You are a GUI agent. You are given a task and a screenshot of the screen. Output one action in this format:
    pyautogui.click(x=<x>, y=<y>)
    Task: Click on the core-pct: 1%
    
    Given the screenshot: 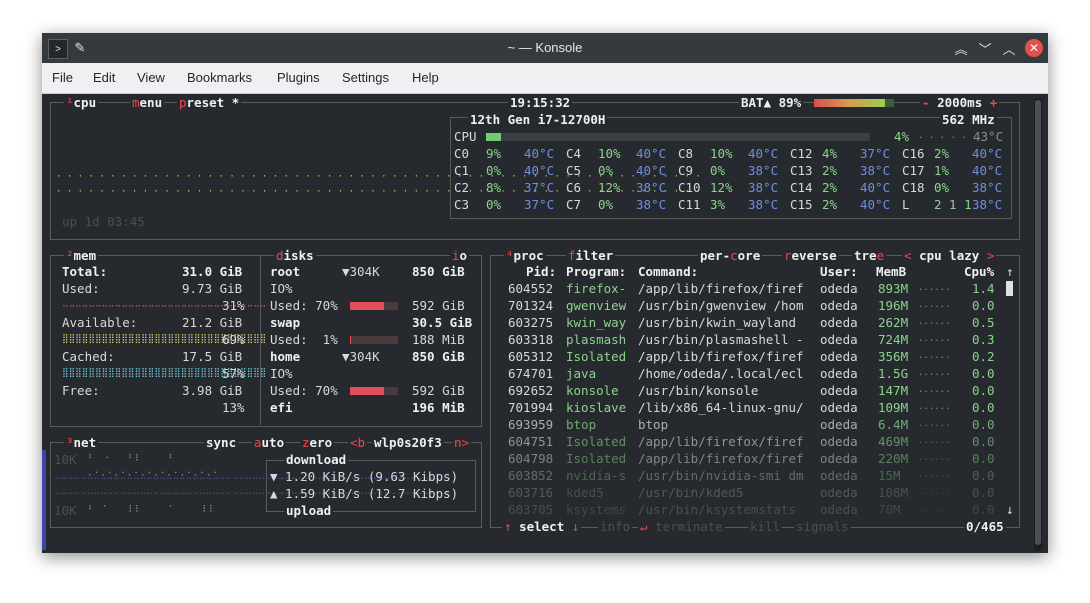 What is the action you would take?
    pyautogui.click(x=942, y=170)
    